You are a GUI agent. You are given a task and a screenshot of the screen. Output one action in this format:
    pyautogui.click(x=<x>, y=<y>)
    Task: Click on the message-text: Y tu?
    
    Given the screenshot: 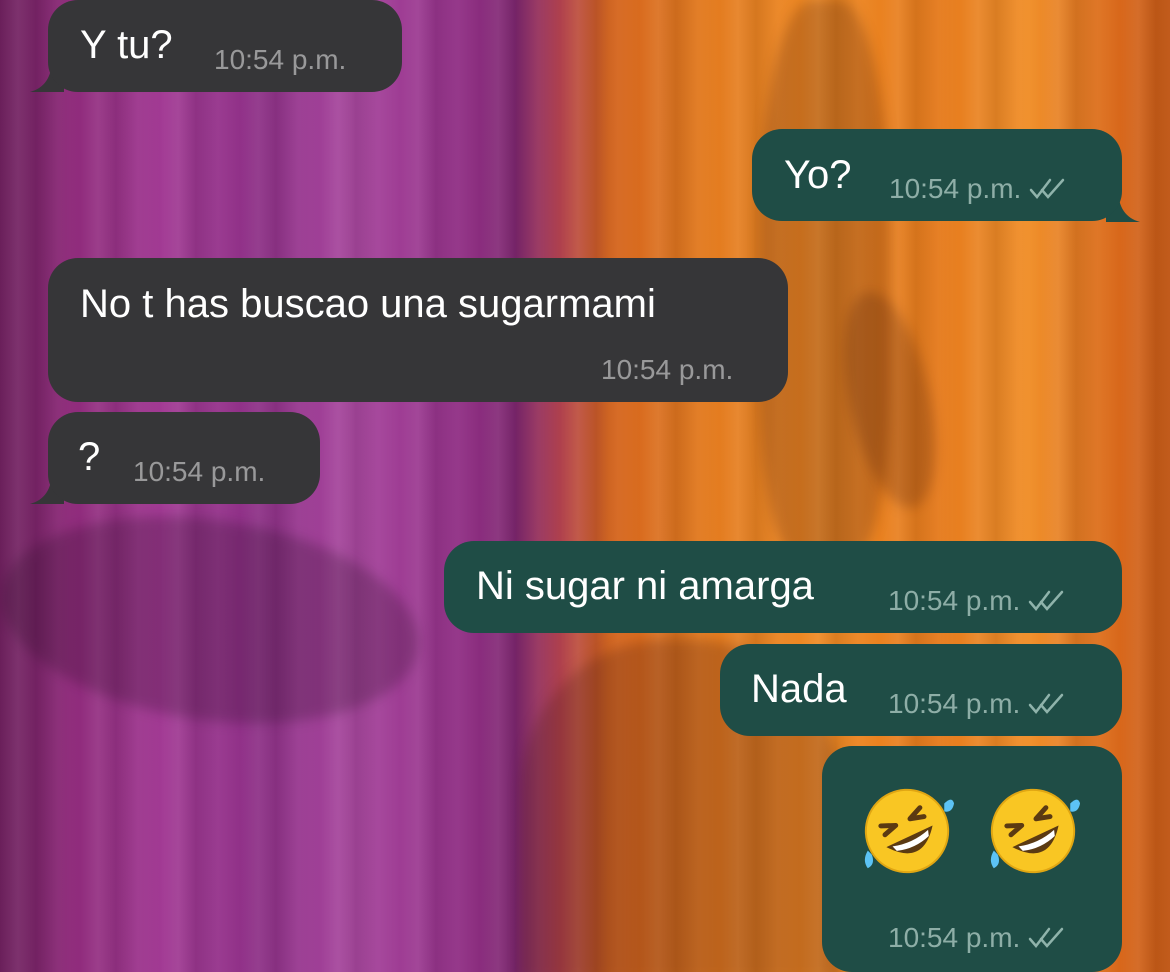 What is the action you would take?
    pyautogui.click(x=126, y=45)
    